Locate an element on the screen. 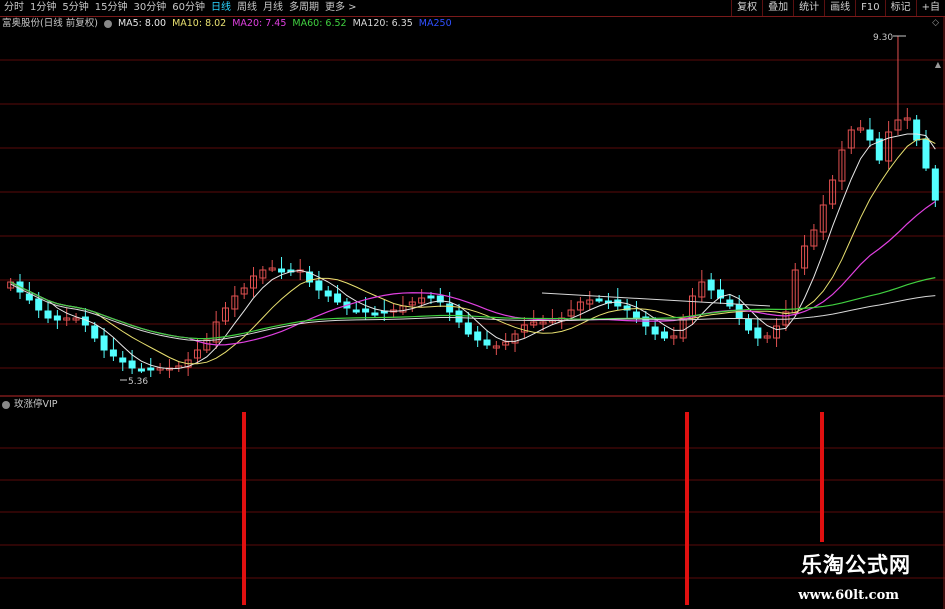 The height and width of the screenshot is (609, 945). min-price-label: 5.36 is located at coordinates (138, 382).